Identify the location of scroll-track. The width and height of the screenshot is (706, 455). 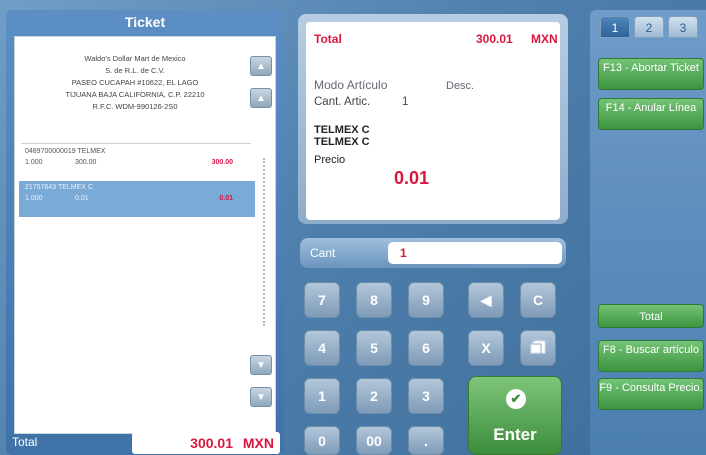
(264, 242).